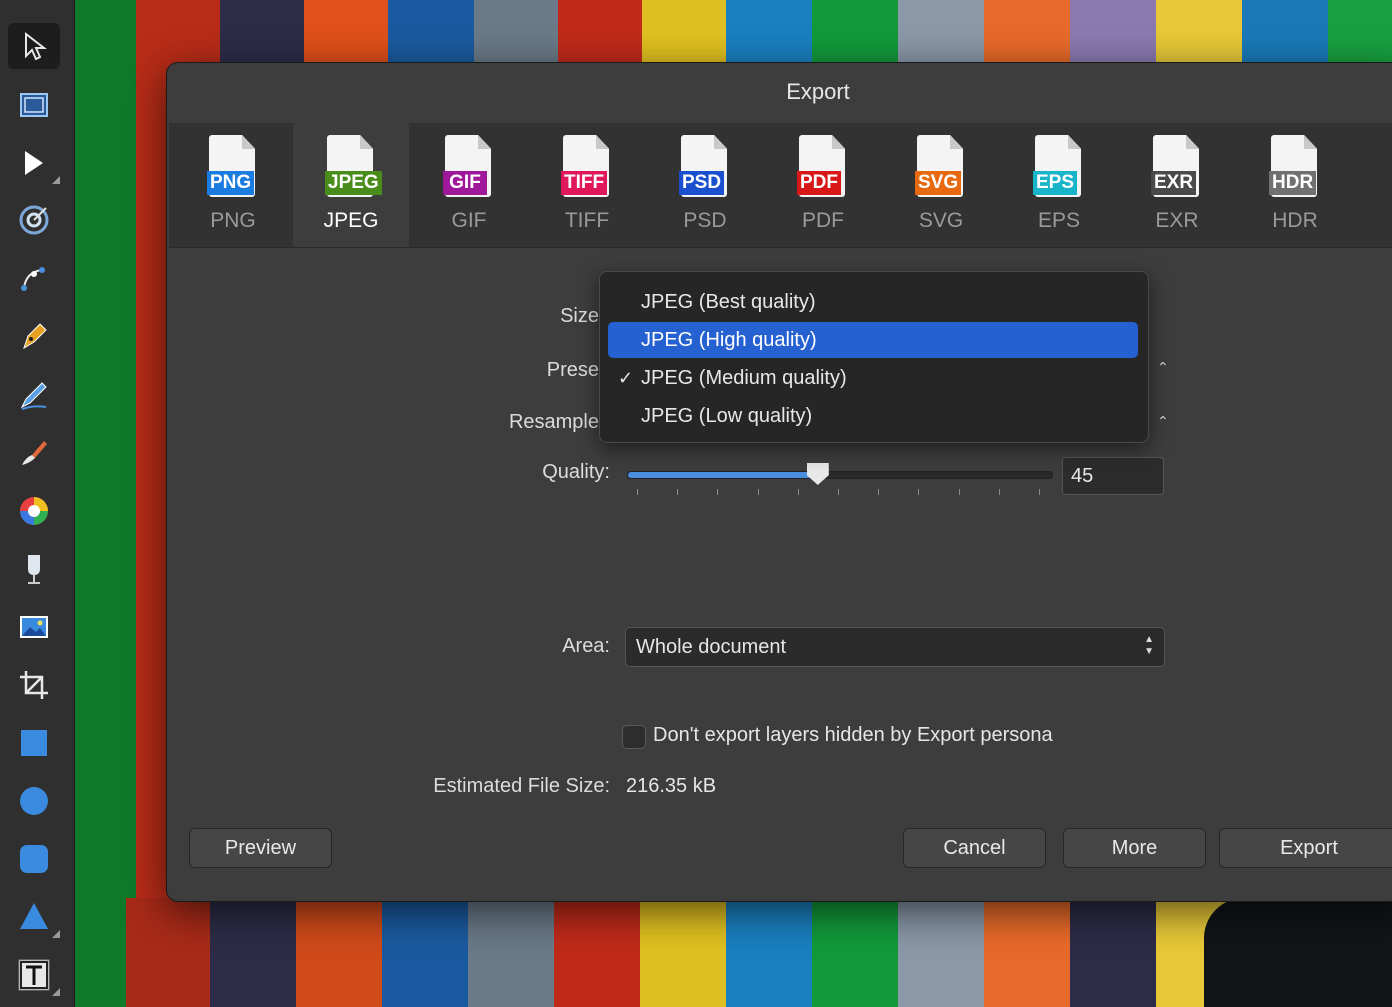  What do you see at coordinates (584, 183) in the screenshot?
I see `format-tag: TIFF` at bounding box center [584, 183].